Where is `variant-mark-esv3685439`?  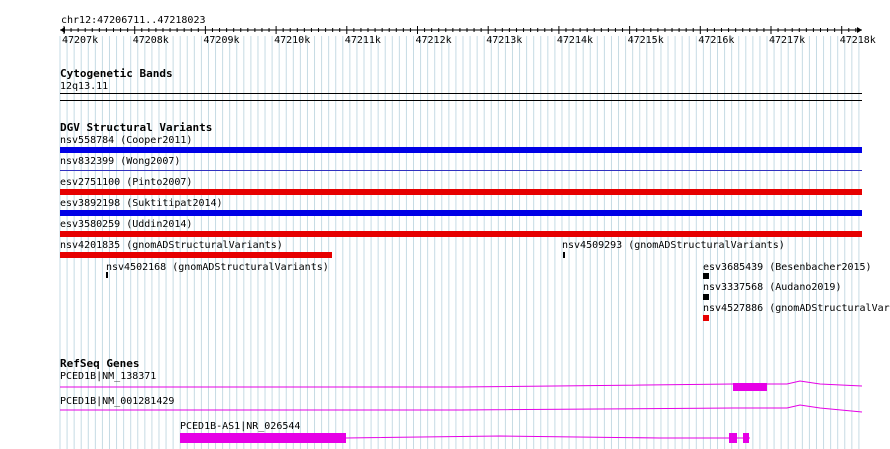
variant-mark-esv3685439 is located at coordinates (706, 276).